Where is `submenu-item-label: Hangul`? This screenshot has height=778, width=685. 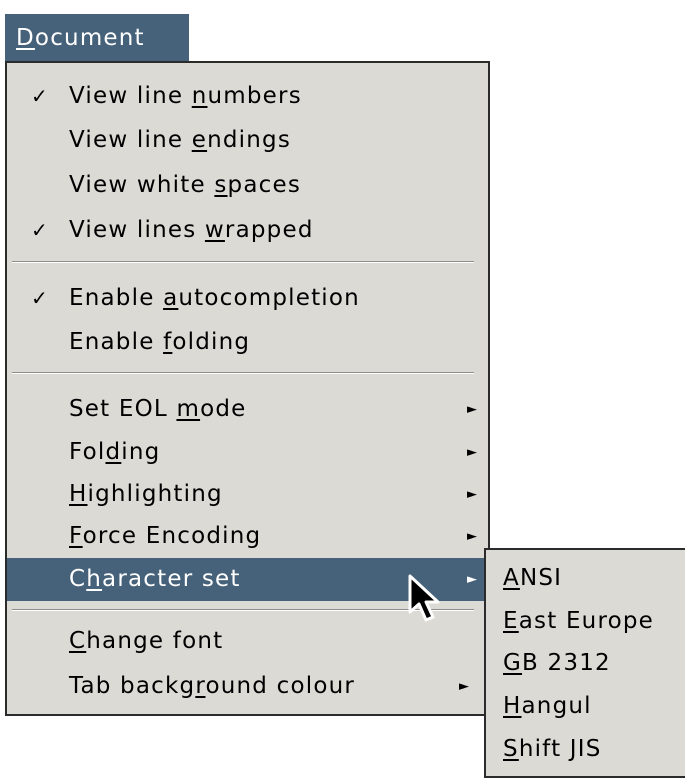 submenu-item-label: Hangul is located at coordinates (547, 706).